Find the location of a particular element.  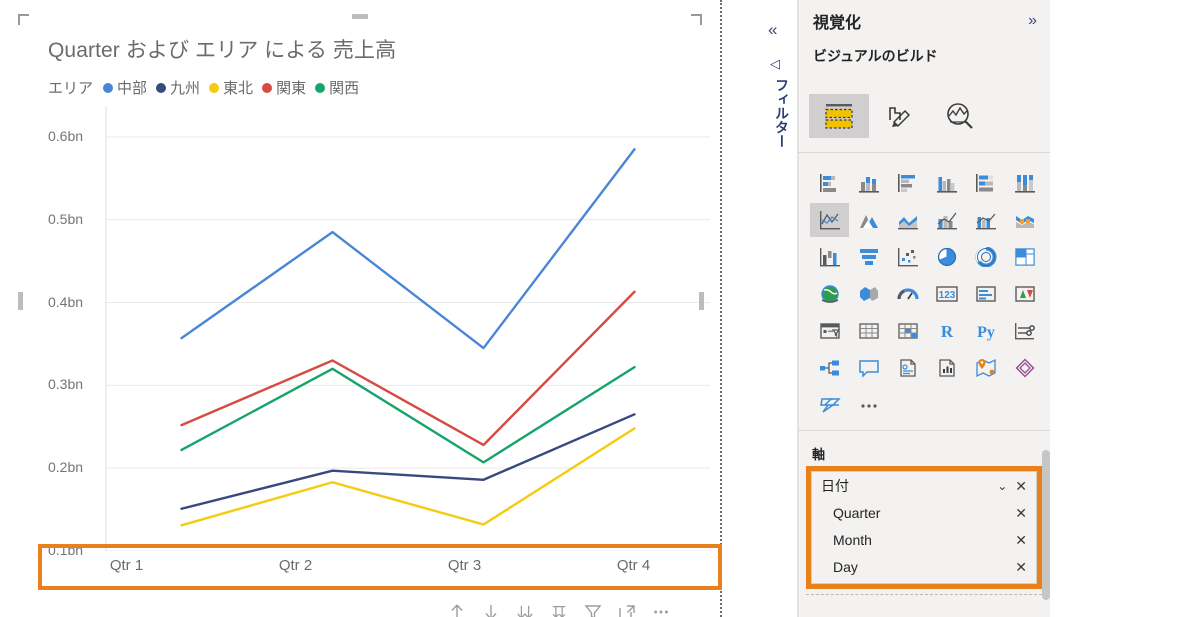

legend-item-tohoku: 東北 is located at coordinates (231, 87).